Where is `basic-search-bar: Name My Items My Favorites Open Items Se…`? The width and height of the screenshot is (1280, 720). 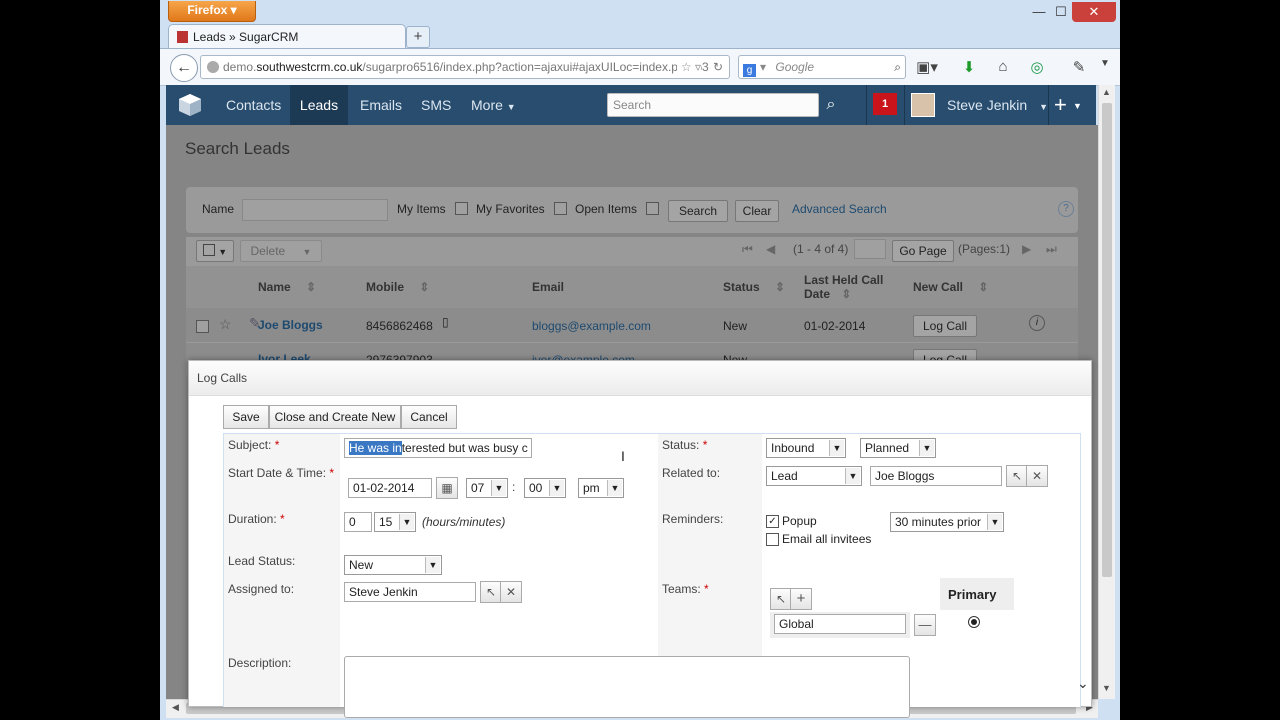 basic-search-bar: Name My Items My Favorites Open Items Se… is located at coordinates (632, 210).